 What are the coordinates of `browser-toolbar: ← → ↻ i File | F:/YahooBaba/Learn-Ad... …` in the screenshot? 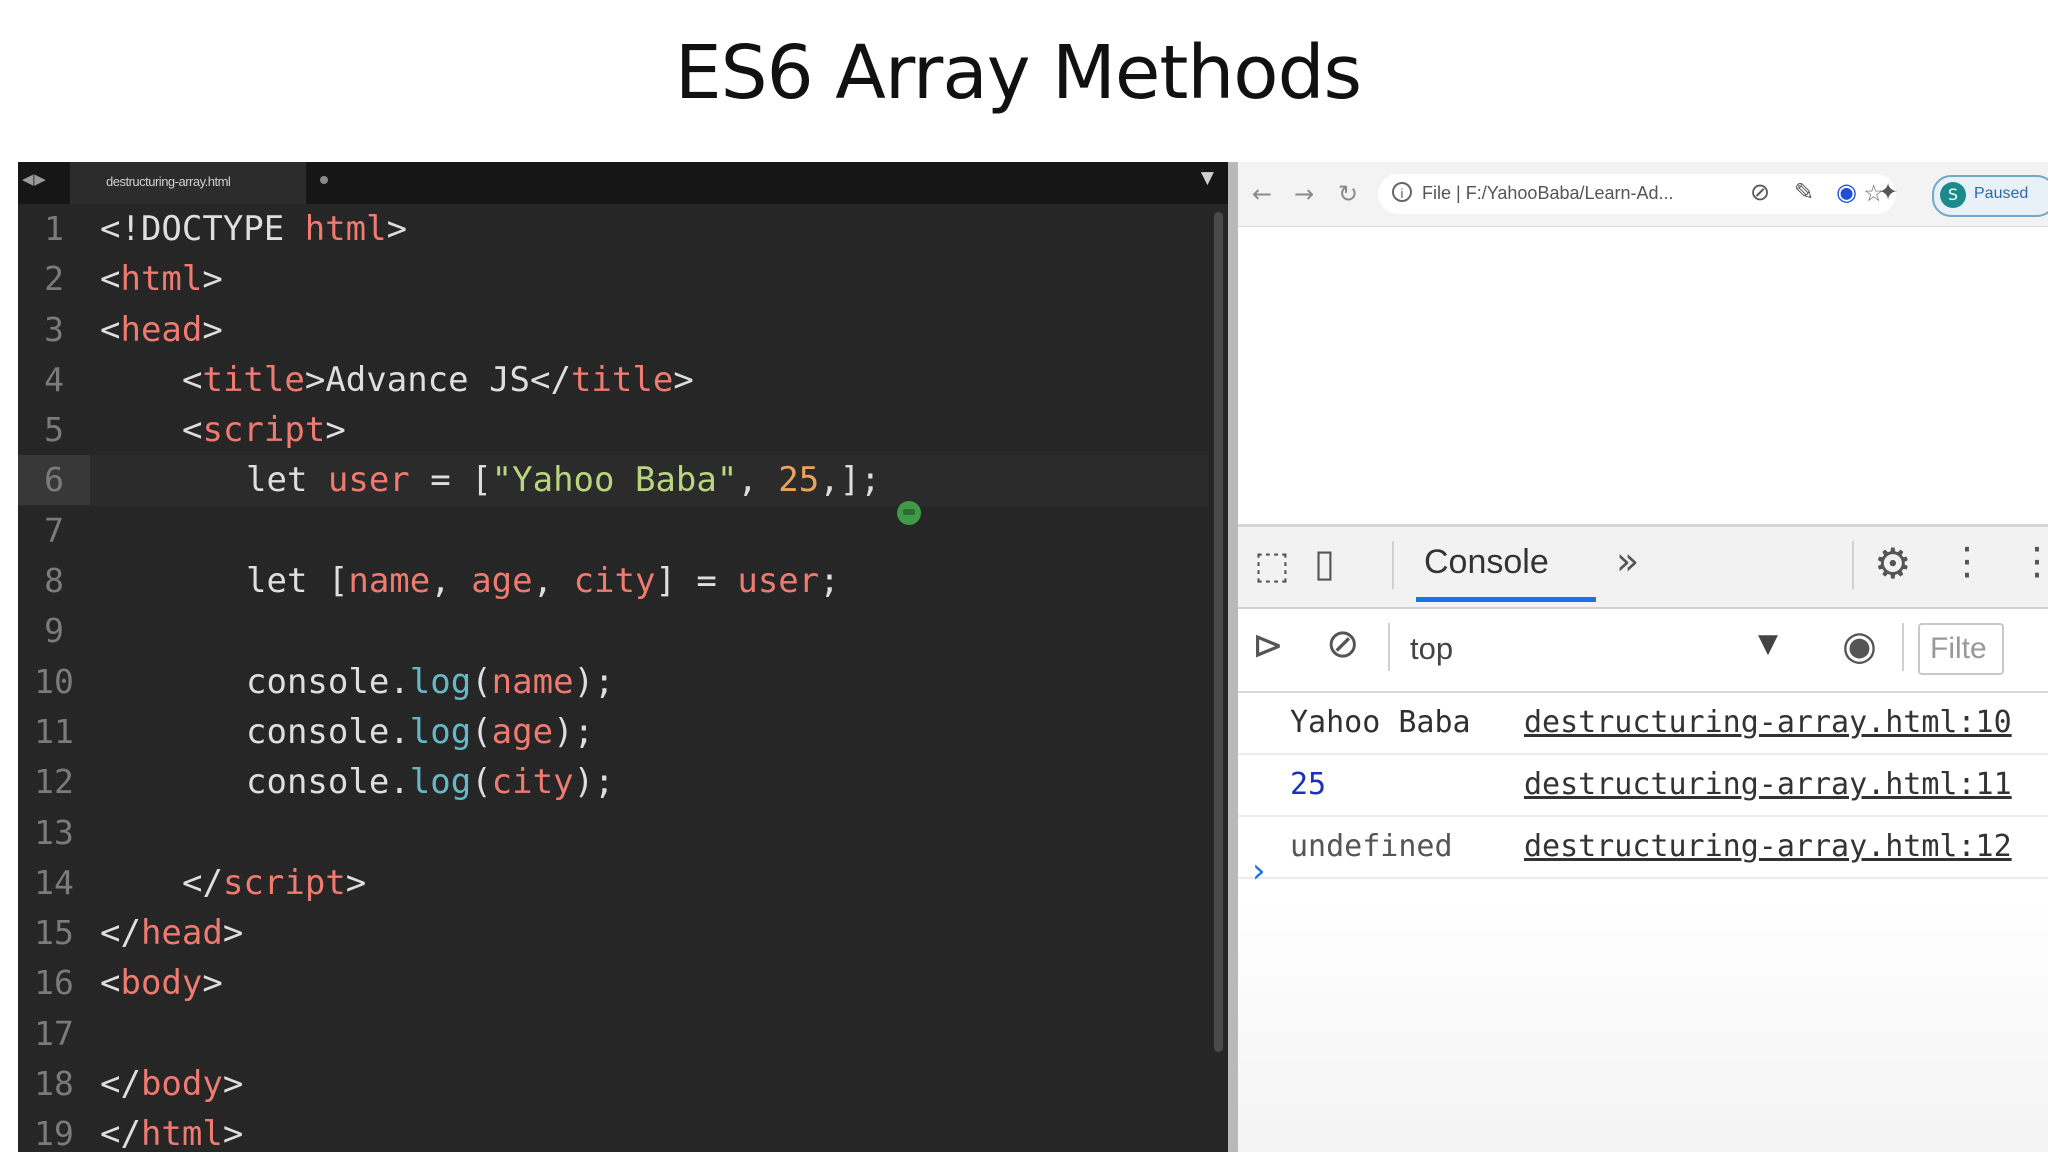 It's located at (1643, 194).